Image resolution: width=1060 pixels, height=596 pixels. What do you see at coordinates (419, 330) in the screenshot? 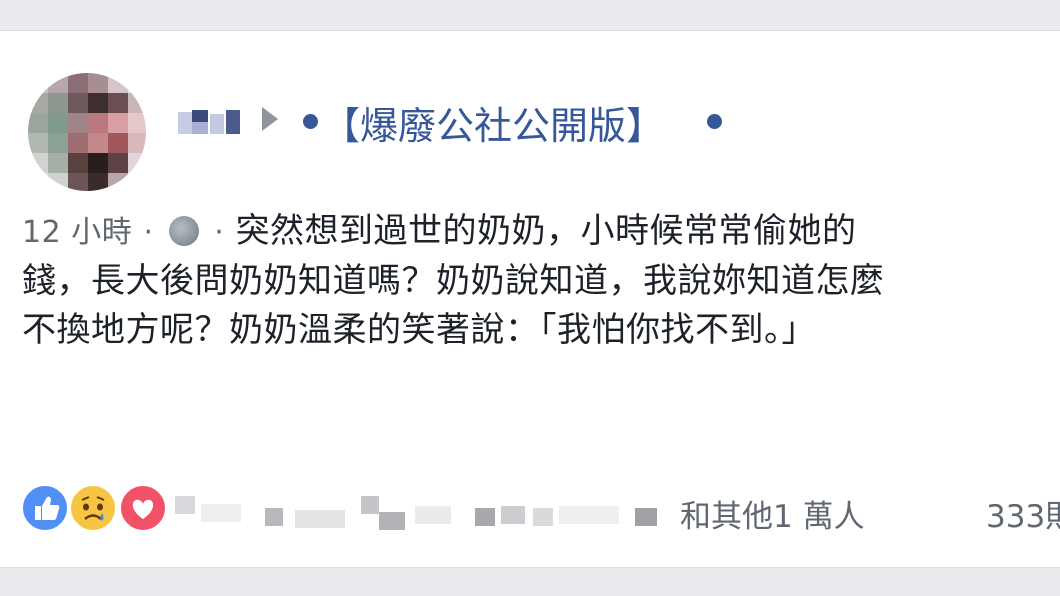
I see `body-line-3: 不換地方呢？奶奶溫柔的笑著說：「我怕你找不到。」` at bounding box center [419, 330].